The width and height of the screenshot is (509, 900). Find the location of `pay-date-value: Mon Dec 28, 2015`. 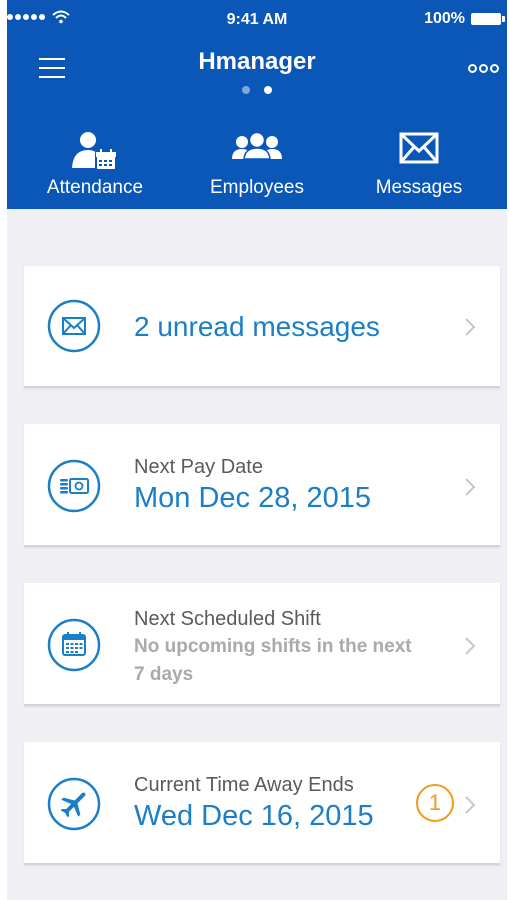

pay-date-value: Mon Dec 28, 2015 is located at coordinates (252, 498).